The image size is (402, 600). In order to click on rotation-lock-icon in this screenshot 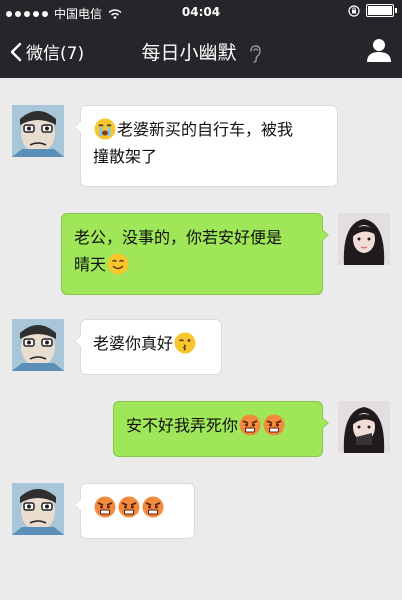, I will do `click(354, 10)`.